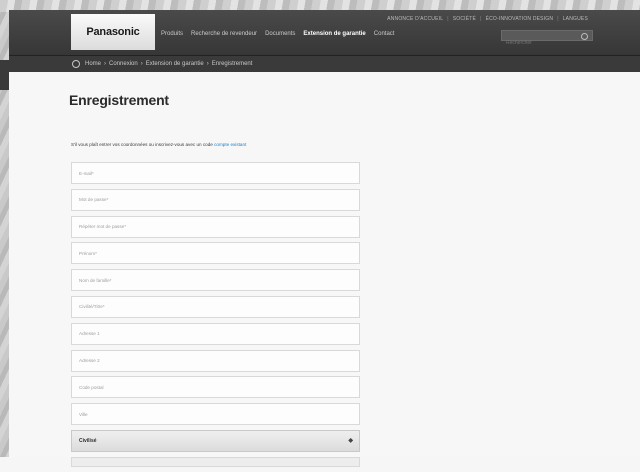  What do you see at coordinates (215, 253) in the screenshot?
I see `first-name-field: Prénom*` at bounding box center [215, 253].